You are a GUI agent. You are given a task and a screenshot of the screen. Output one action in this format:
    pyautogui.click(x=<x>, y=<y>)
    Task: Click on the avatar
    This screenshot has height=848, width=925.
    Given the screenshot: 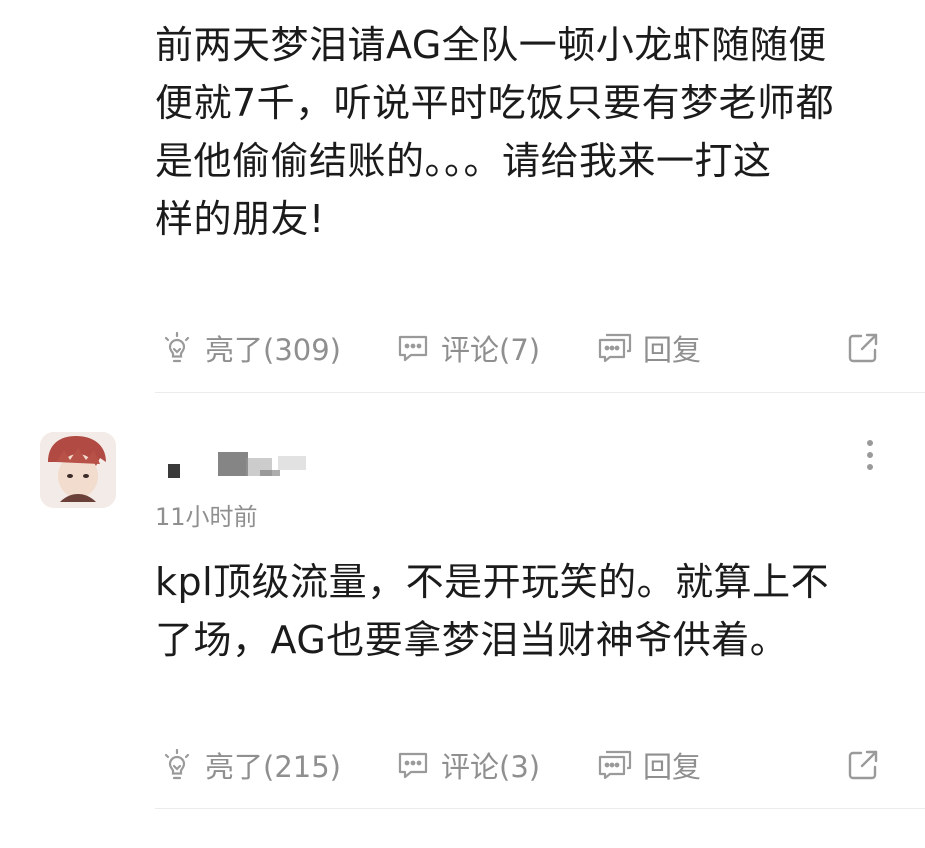 What is the action you would take?
    pyautogui.click(x=78, y=470)
    